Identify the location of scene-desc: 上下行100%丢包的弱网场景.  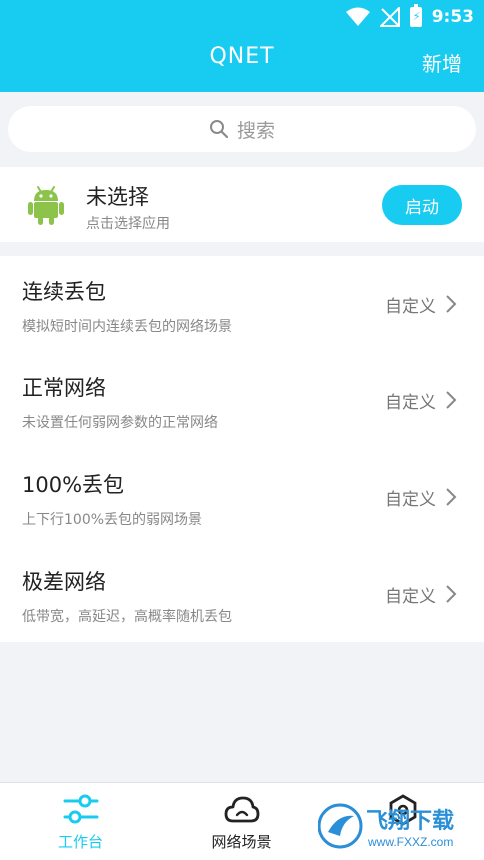
(112, 520).